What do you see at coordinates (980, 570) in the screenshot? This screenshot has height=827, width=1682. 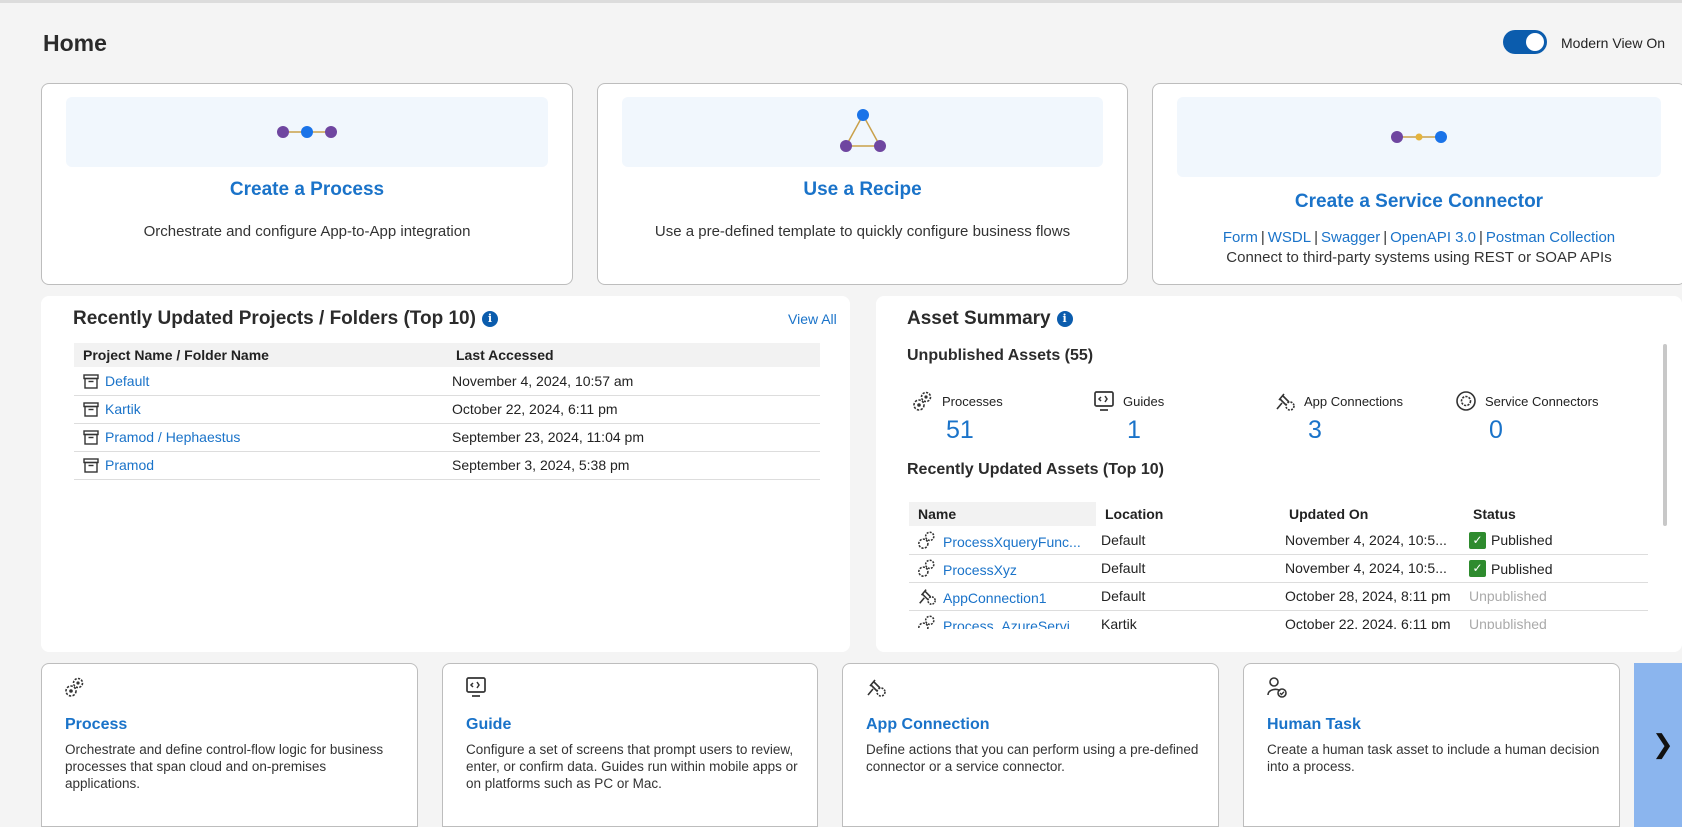 I see `asset-link: ProcessXyz` at bounding box center [980, 570].